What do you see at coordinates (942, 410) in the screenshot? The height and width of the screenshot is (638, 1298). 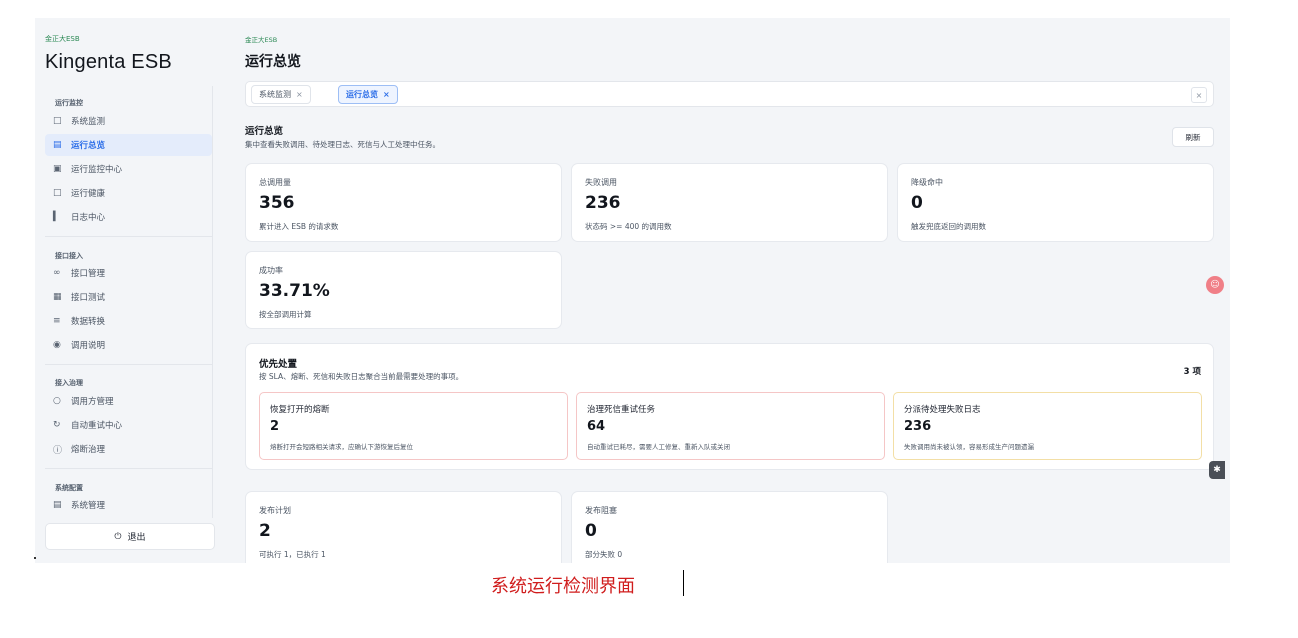 I see `priority-card-title: 分派待处理失败日志` at bounding box center [942, 410].